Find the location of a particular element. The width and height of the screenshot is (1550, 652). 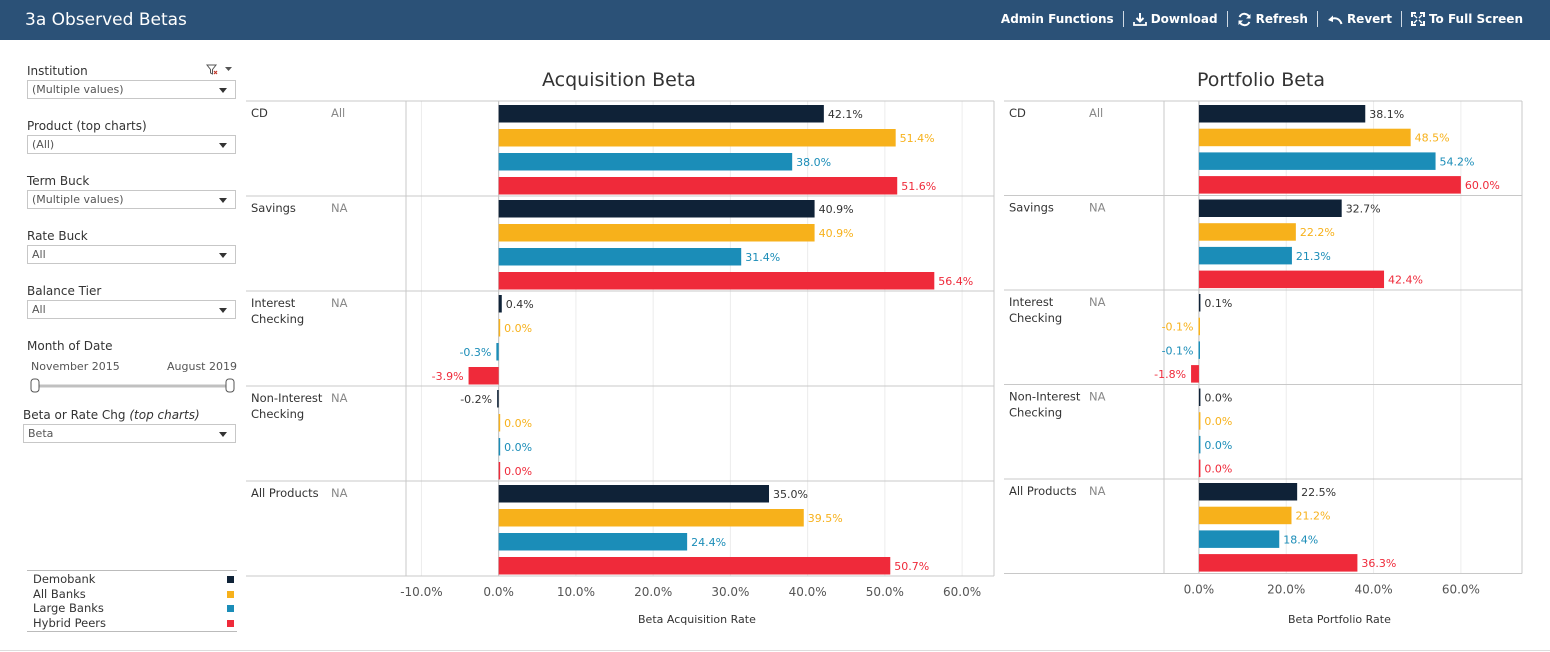

bar-savings-all-banks is located at coordinates (1247, 232).